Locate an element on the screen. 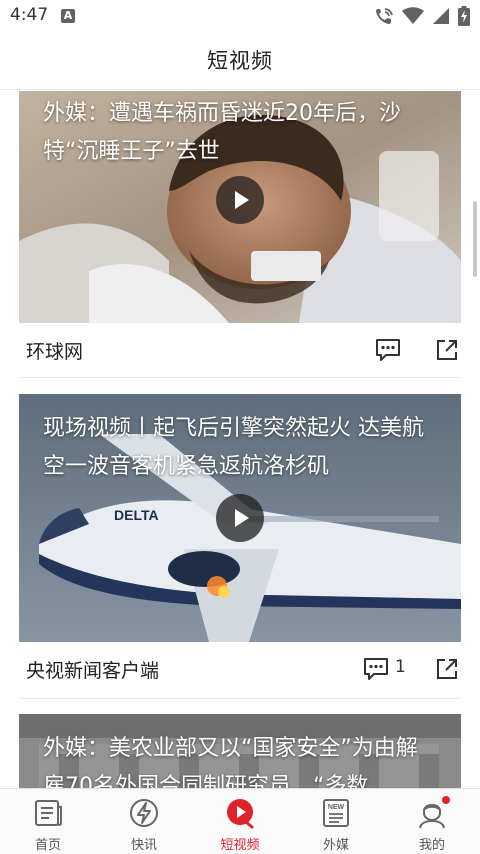  nav-label: 快讯 is located at coordinates (143, 845).